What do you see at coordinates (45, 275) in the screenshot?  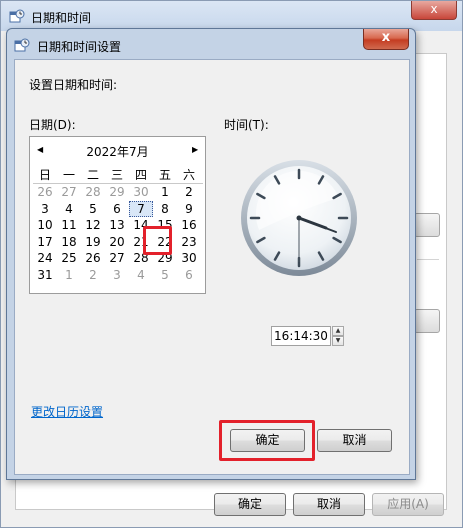 I see `calendar-day: 31` at bounding box center [45, 275].